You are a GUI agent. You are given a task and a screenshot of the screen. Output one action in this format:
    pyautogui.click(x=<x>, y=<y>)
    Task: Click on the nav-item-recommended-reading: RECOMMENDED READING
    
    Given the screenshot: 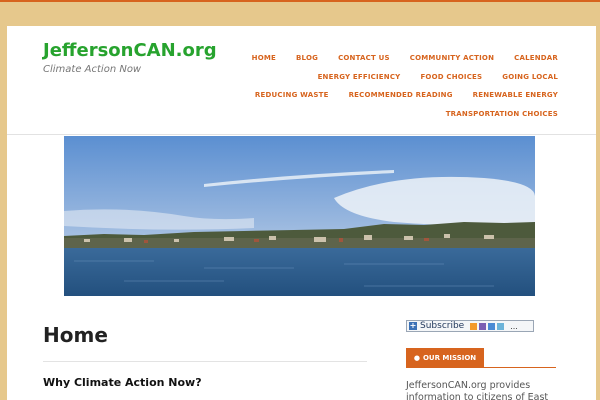 What is the action you would take?
    pyautogui.click(x=401, y=100)
    